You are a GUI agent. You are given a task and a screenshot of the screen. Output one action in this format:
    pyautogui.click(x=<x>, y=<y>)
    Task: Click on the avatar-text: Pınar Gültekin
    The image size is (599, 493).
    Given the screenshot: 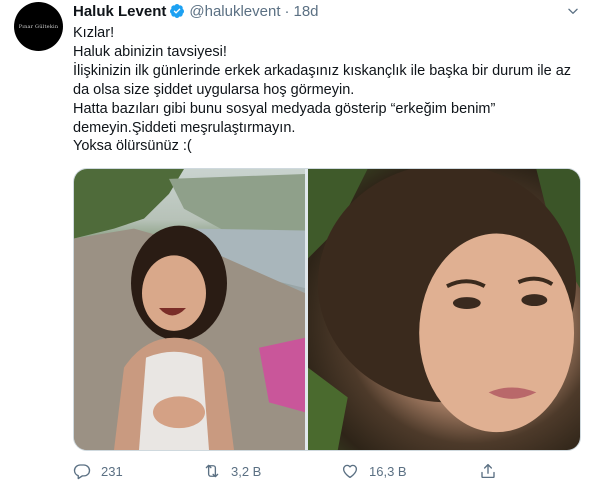 What is the action you would take?
    pyautogui.click(x=38, y=26)
    